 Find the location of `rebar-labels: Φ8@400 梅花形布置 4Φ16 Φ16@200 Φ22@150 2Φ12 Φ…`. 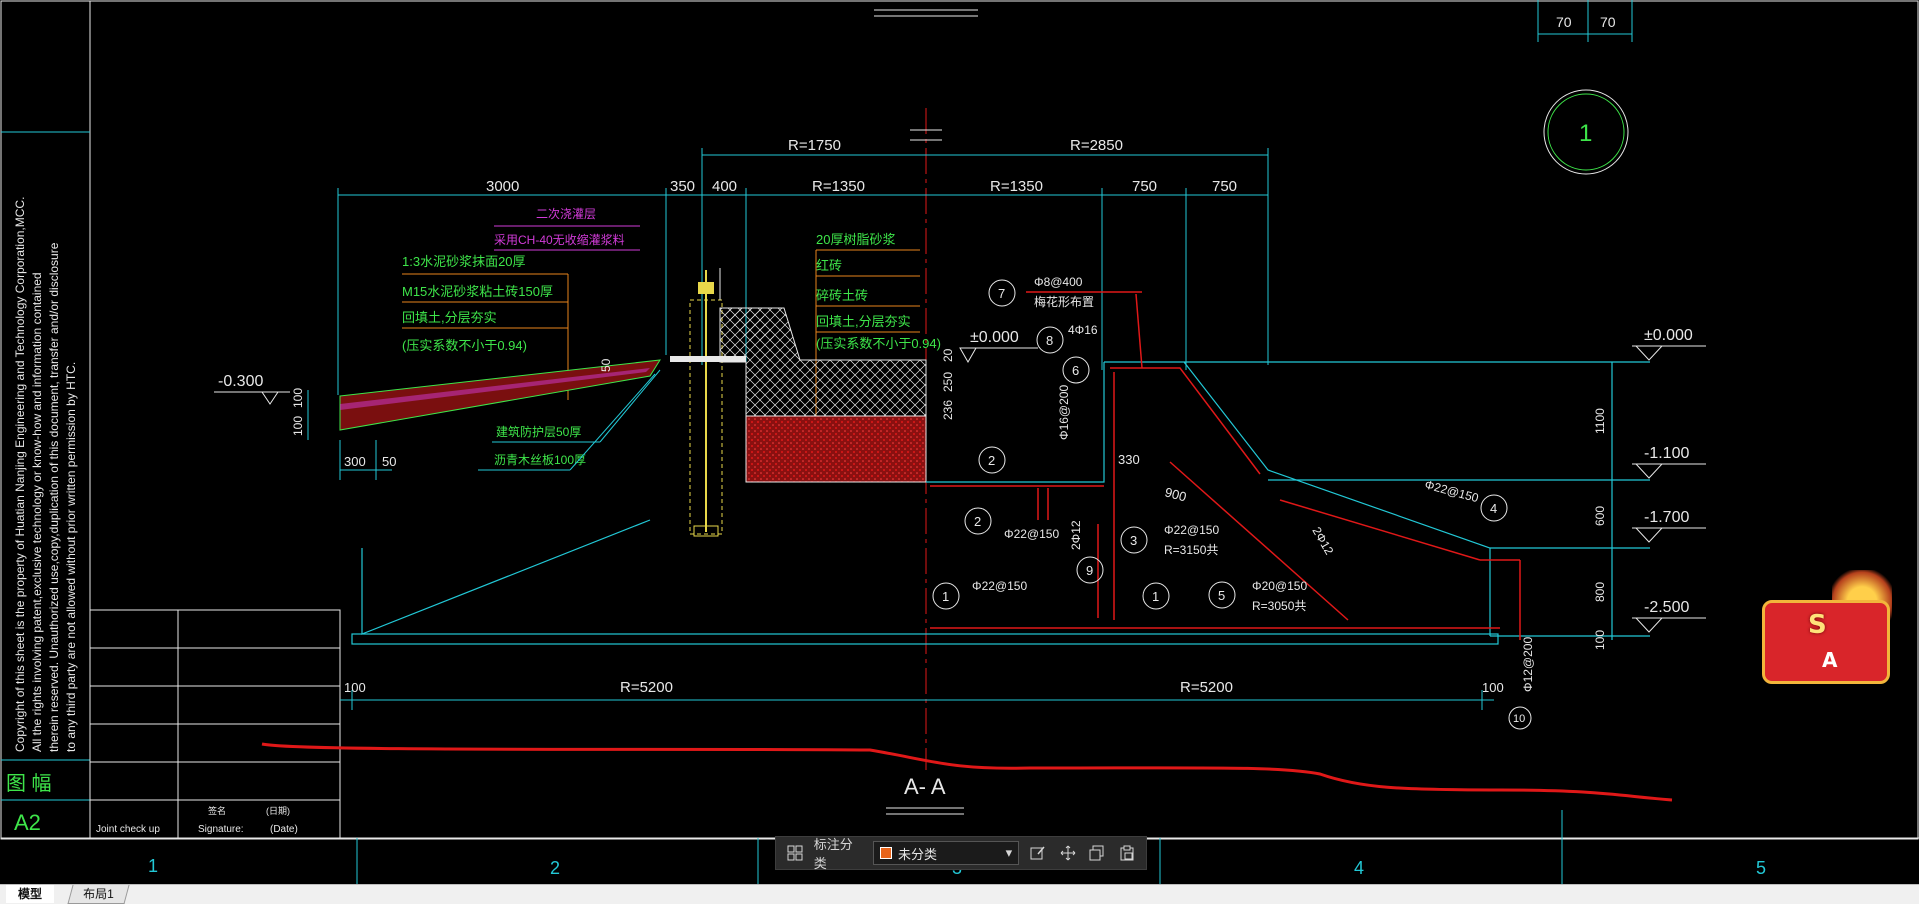

rebar-labels: Φ8@400 梅花形布置 4Φ16 Φ16@200 Φ22@150 2Φ12 Φ… is located at coordinates (1253, 483).